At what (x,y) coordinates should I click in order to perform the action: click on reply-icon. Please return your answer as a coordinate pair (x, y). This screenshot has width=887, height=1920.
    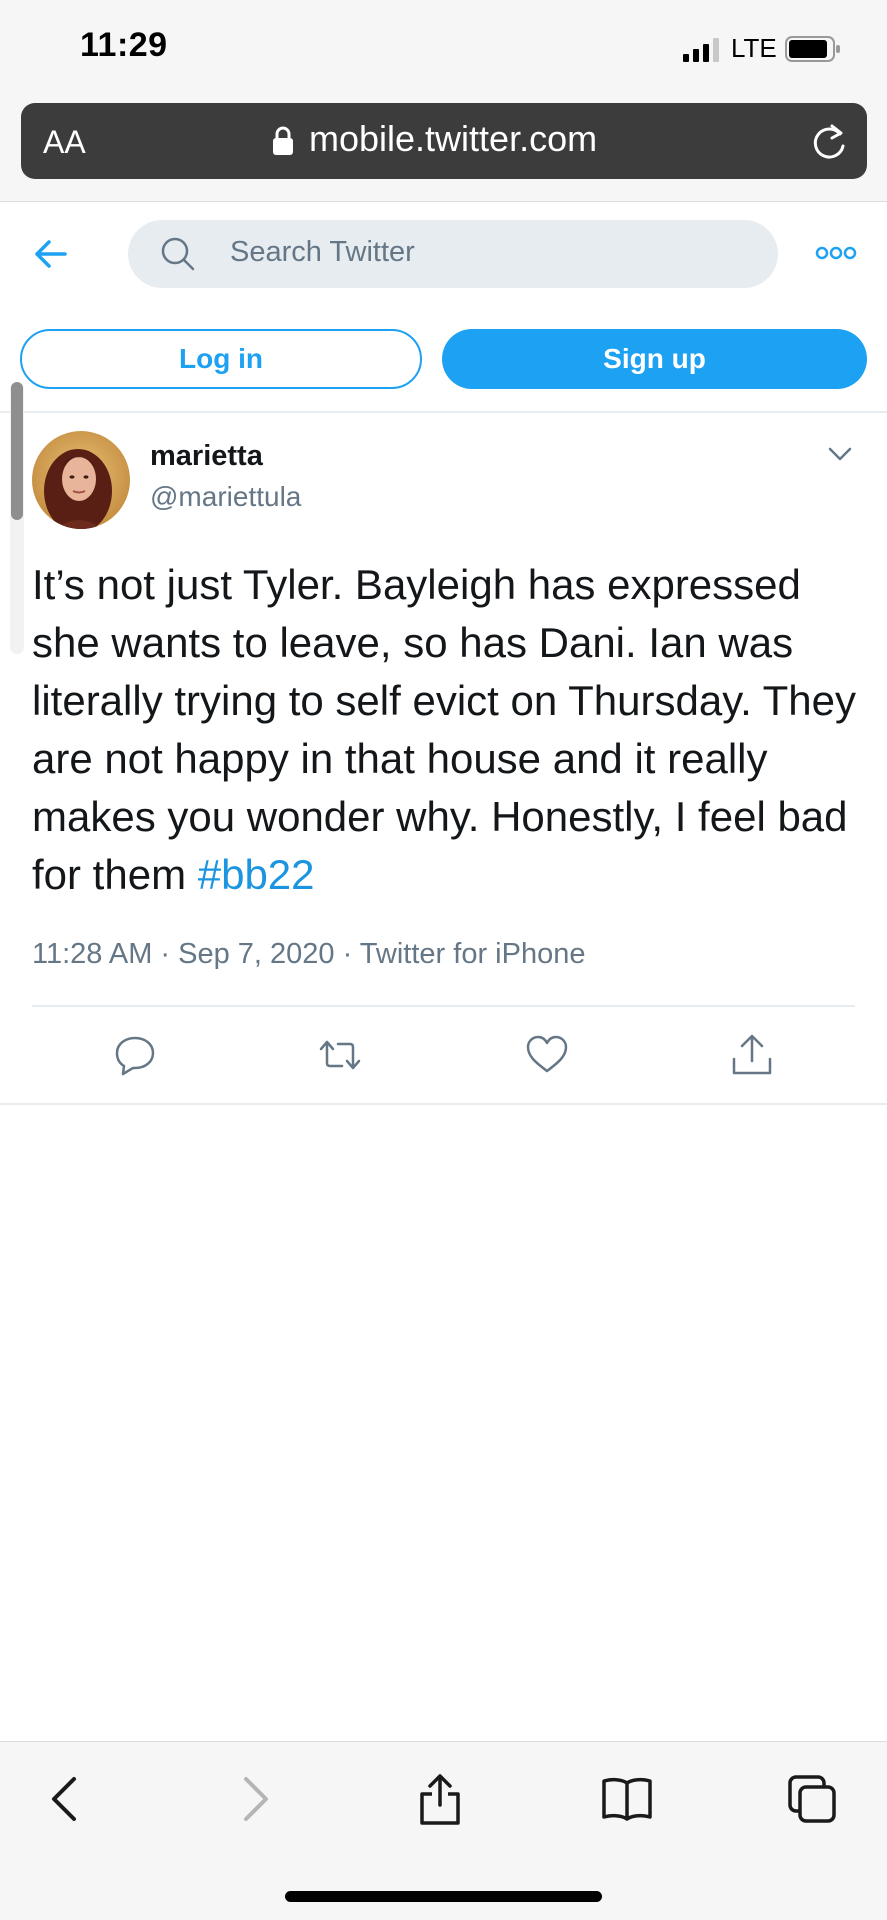
    Looking at the image, I should click on (135, 1055).